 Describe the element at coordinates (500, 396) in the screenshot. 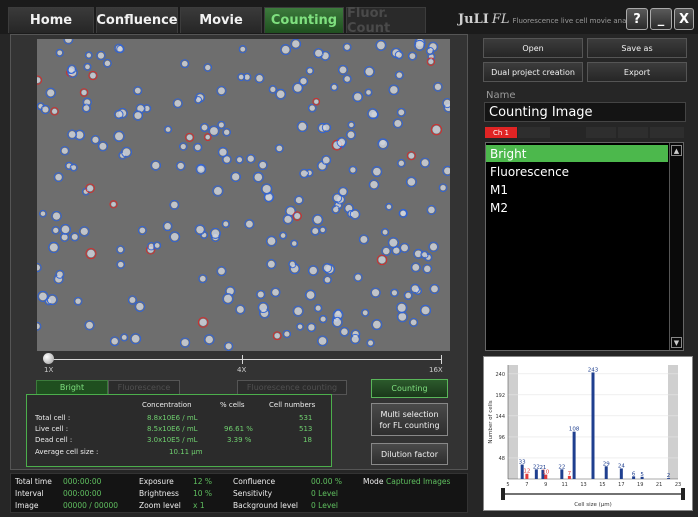

I see `y-tick-label: 192` at that location.